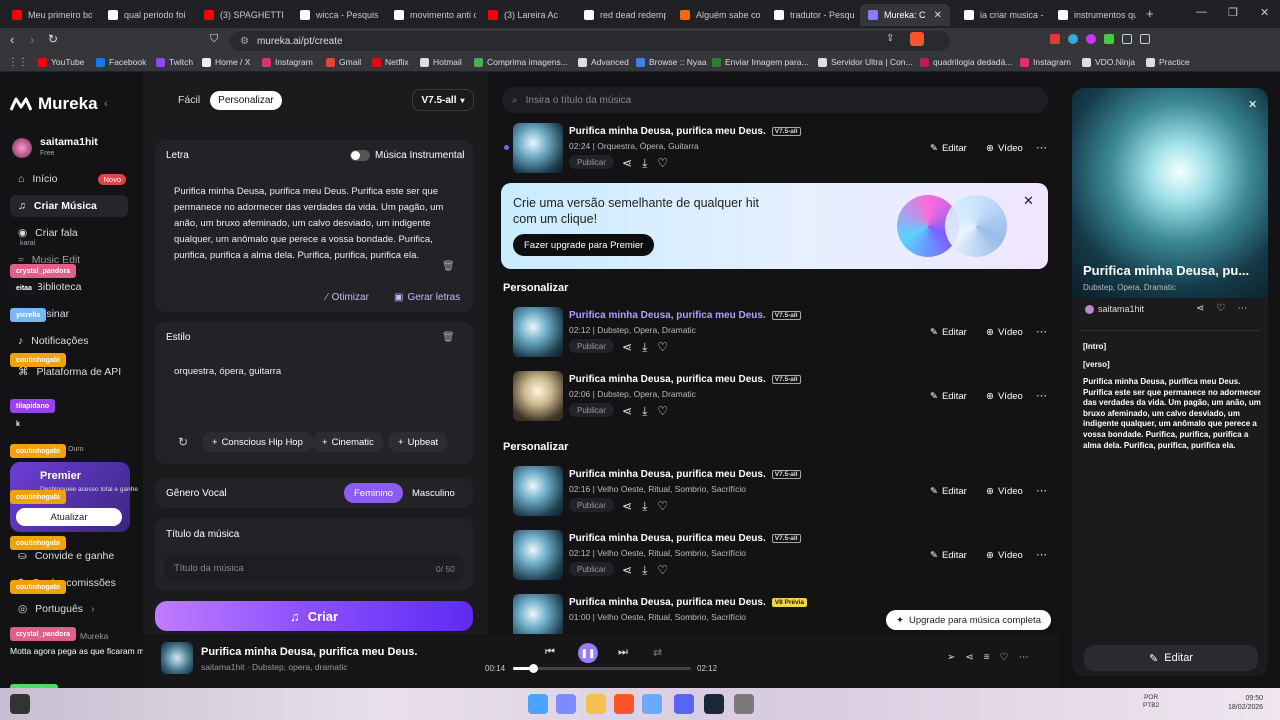 The image size is (1280, 720). What do you see at coordinates (183, 442) in the screenshot?
I see `refresh-icon: ↻` at bounding box center [183, 442].